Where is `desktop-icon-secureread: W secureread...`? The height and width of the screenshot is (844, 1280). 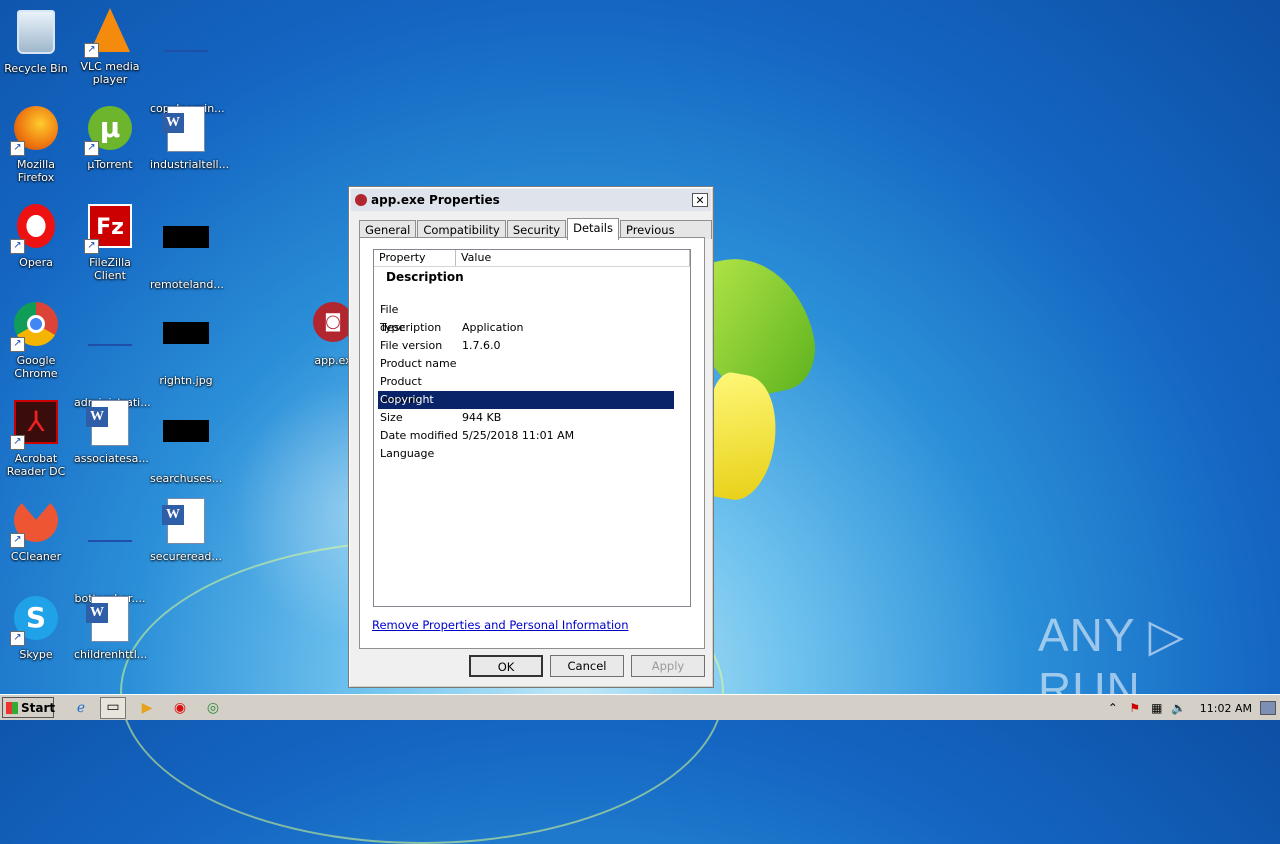
desktop-icon-secureread: W secureread... is located at coordinates (186, 529).